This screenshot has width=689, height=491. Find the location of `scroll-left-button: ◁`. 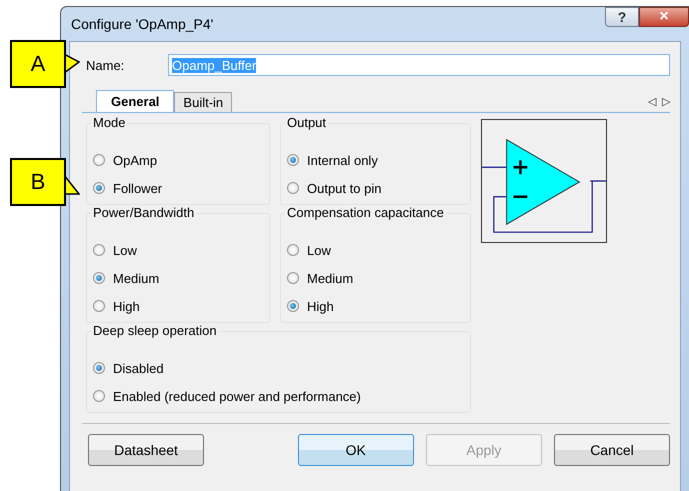

scroll-left-button: ◁ is located at coordinates (652, 101).